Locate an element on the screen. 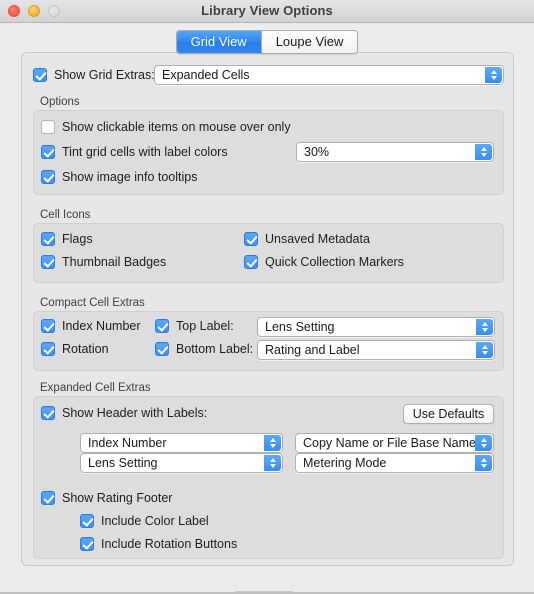 This screenshot has width=534, height=594. close-button-icon is located at coordinates (14, 11).